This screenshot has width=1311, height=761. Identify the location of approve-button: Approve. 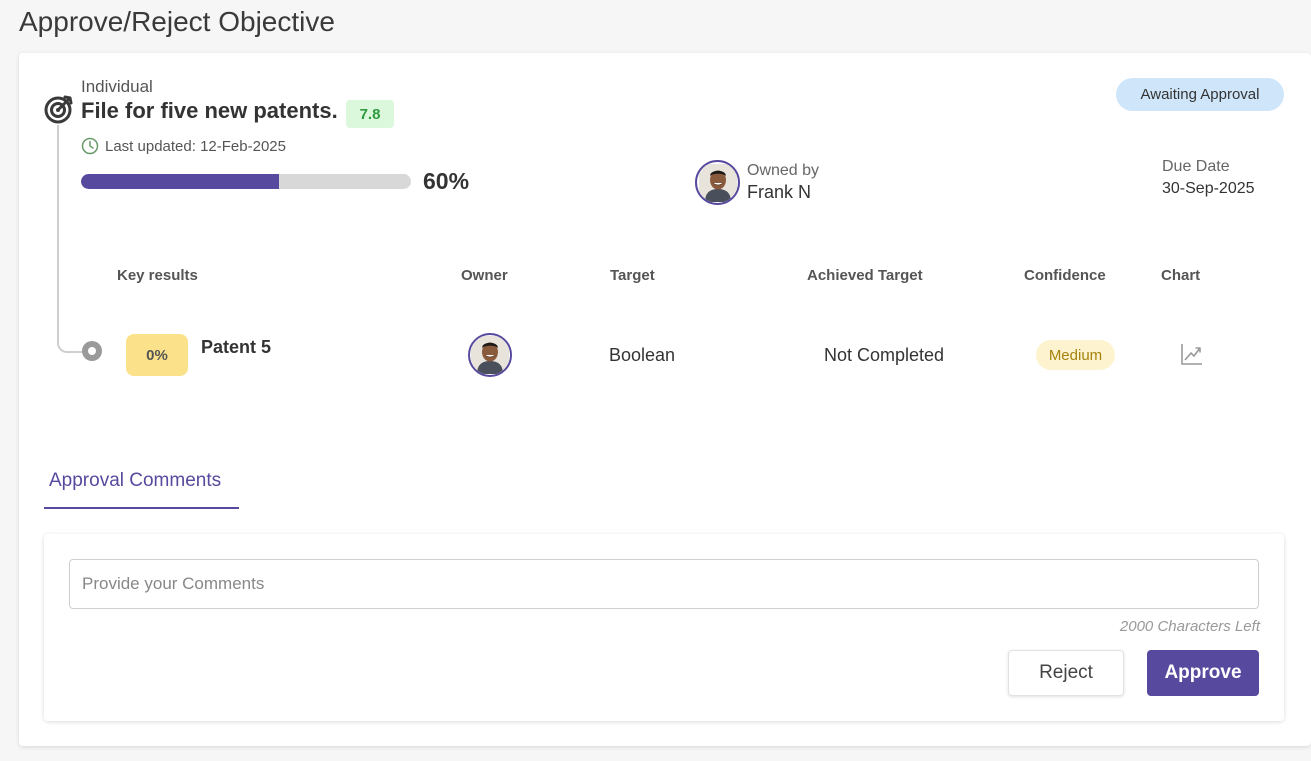
(1203, 673).